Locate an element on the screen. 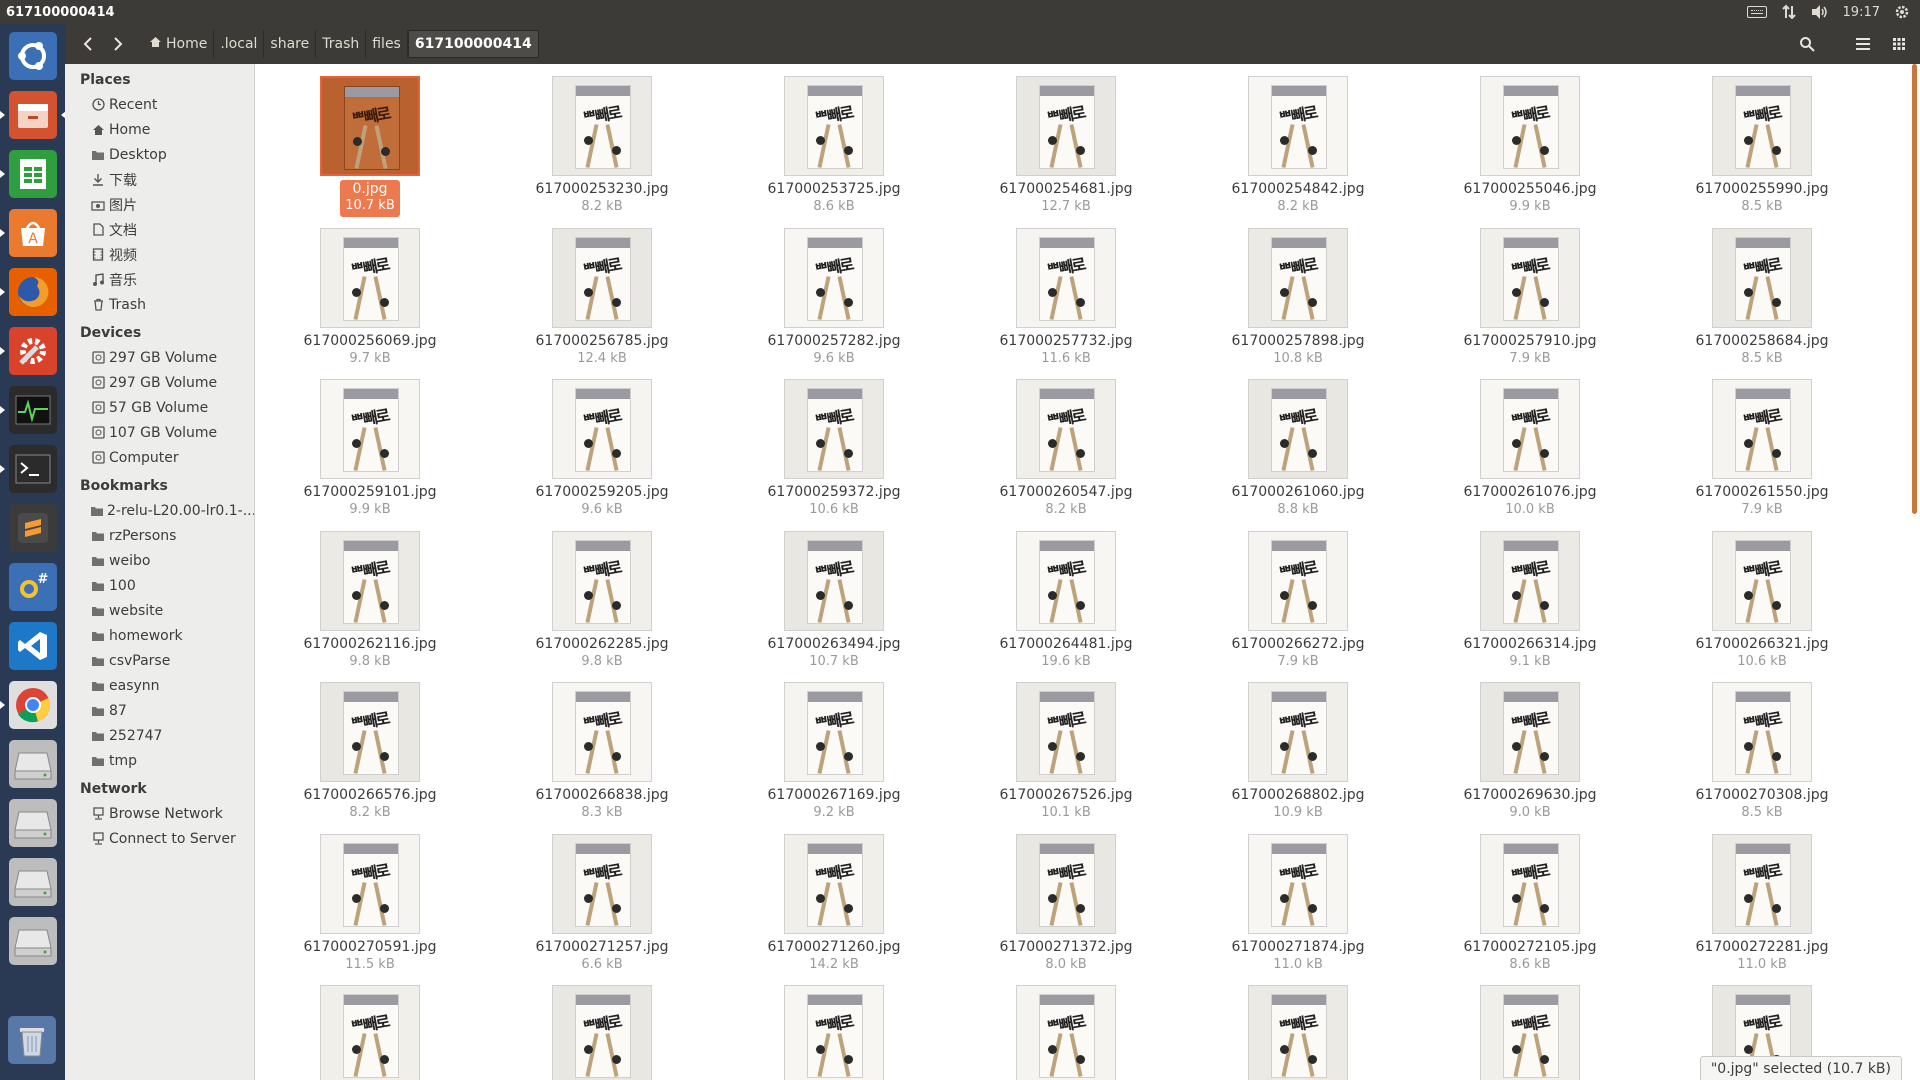  file-item: ᄈ빼로 617000272281.jpg 11.0 kB is located at coordinates (1762, 897).